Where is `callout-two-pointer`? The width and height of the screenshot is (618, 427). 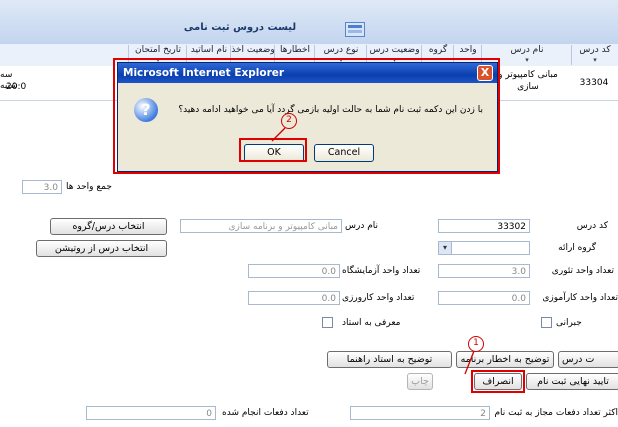
callout-two-pointer is located at coordinates (278, 134).